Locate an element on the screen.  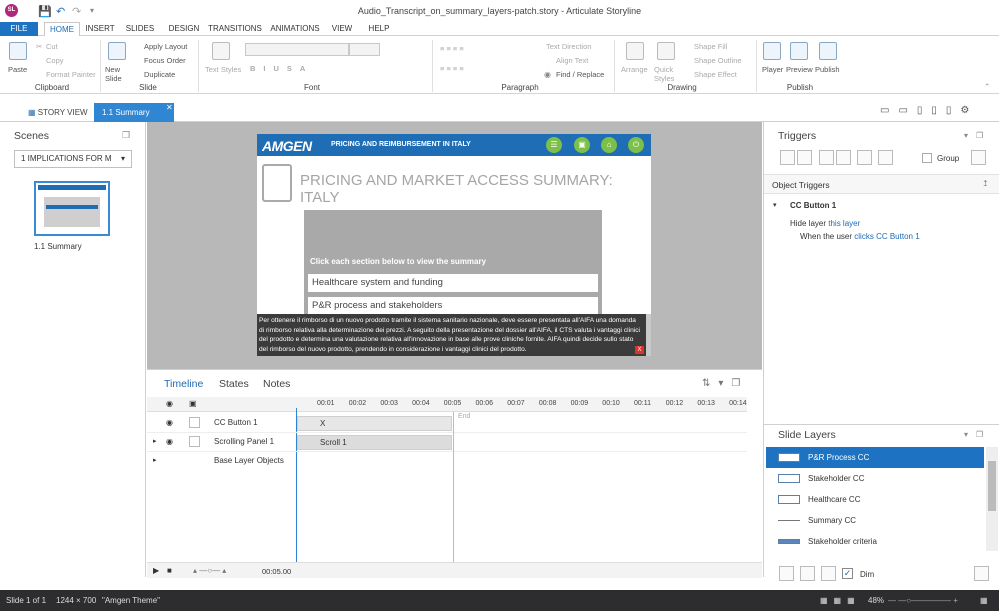
new-trigger-icon is located at coordinates (787, 157).